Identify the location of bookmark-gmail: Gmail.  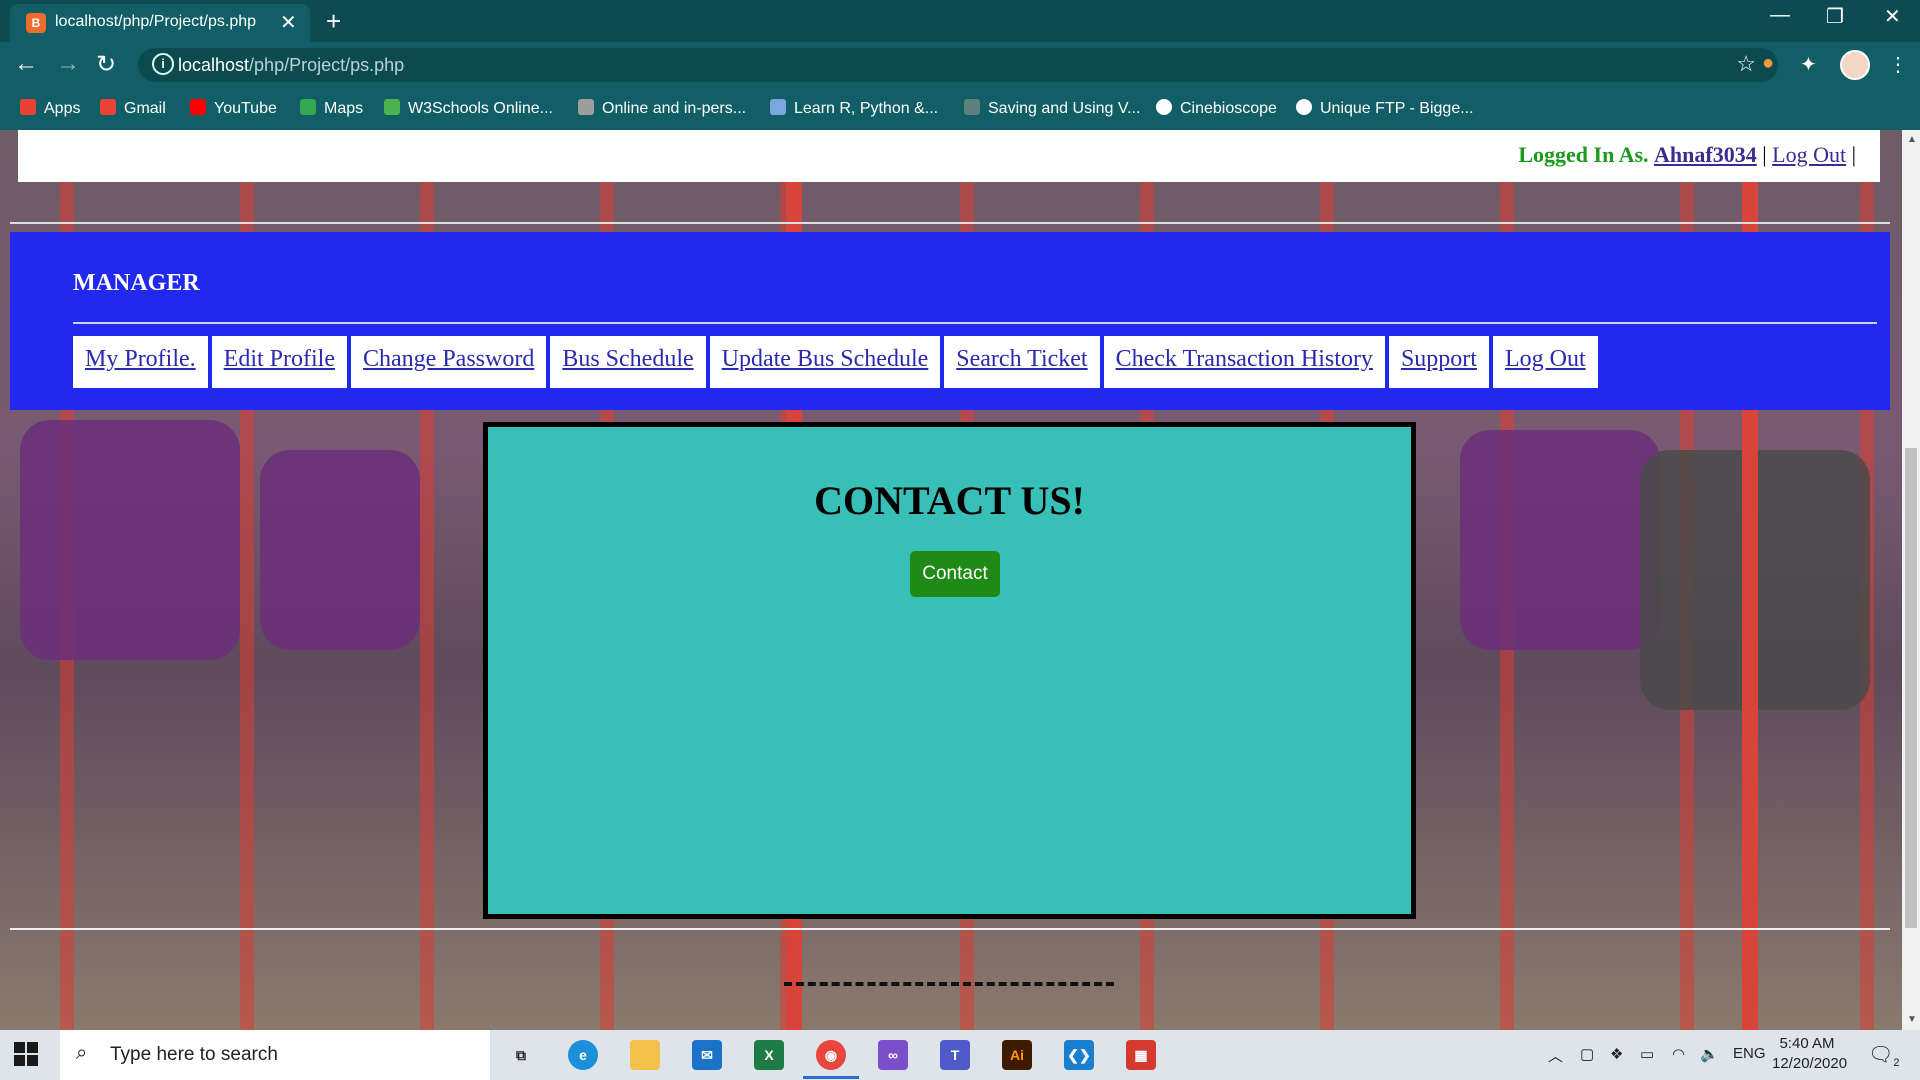
(133, 108).